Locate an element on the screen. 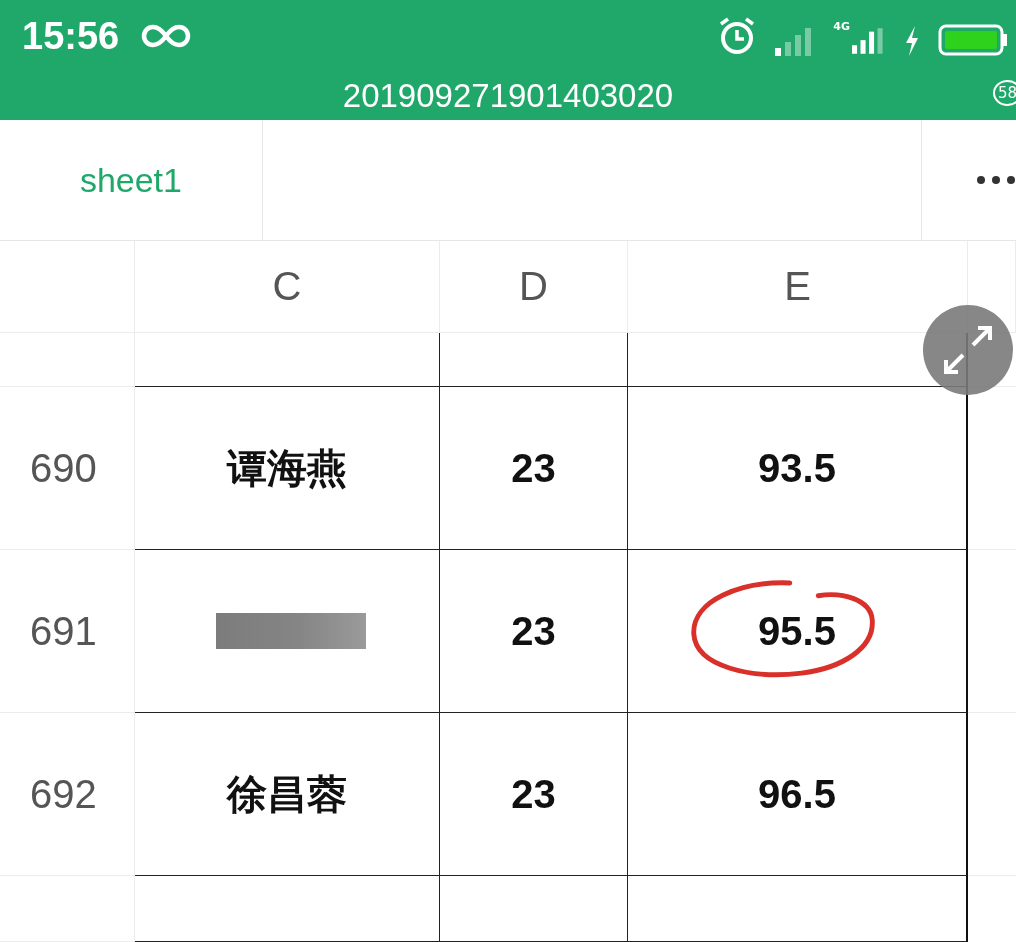  column-header: C is located at coordinates (287, 287).